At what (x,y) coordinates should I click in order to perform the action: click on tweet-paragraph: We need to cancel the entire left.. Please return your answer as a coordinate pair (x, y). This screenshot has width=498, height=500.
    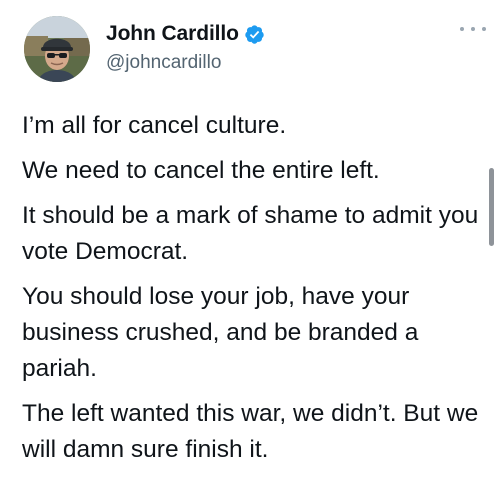
    Looking at the image, I should click on (201, 170).